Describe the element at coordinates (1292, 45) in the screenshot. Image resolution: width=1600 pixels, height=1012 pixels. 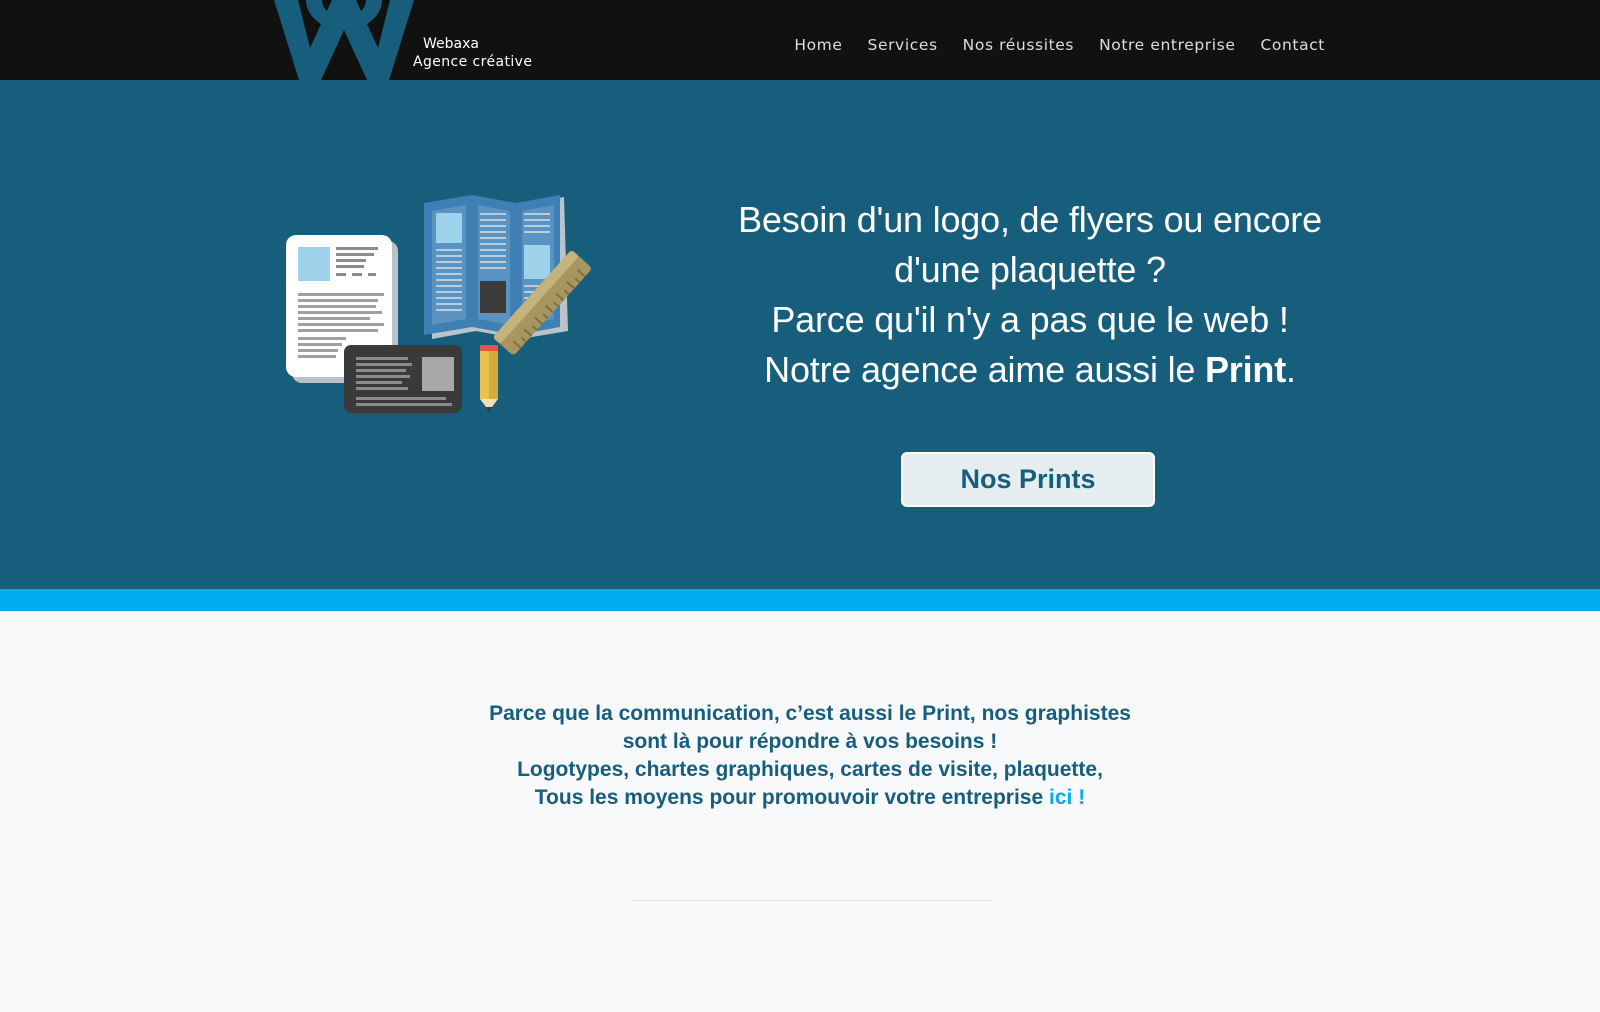
I see `nav-contact: Contact` at that location.